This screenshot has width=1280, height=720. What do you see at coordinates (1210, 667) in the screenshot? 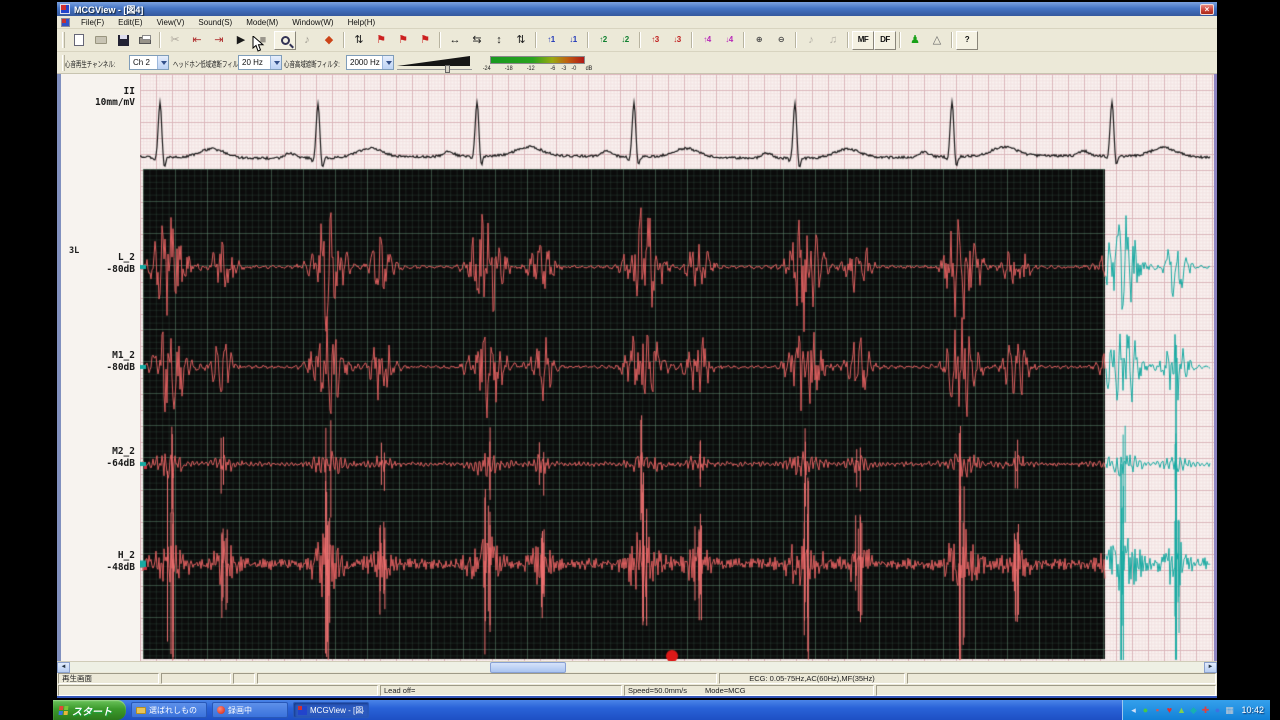
I see `scroll-right-icon: ►` at bounding box center [1210, 667].